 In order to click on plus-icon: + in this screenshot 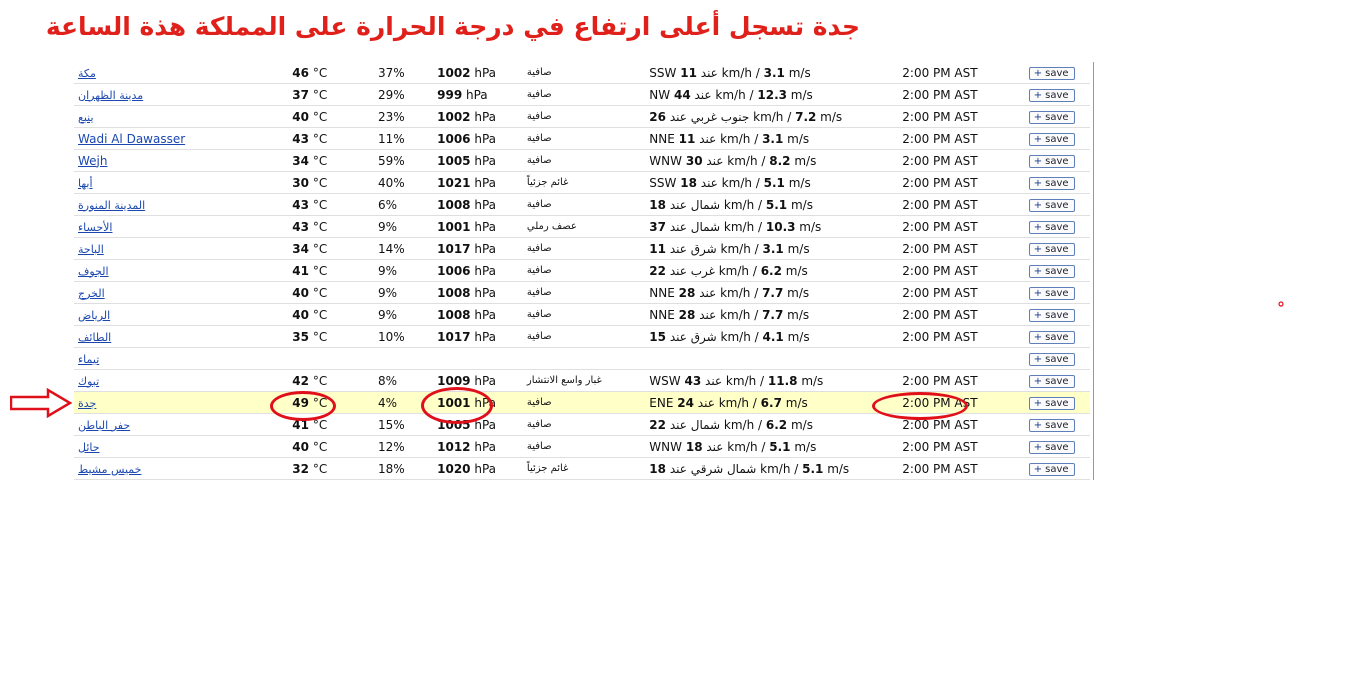, I will do `click(1038, 403)`.